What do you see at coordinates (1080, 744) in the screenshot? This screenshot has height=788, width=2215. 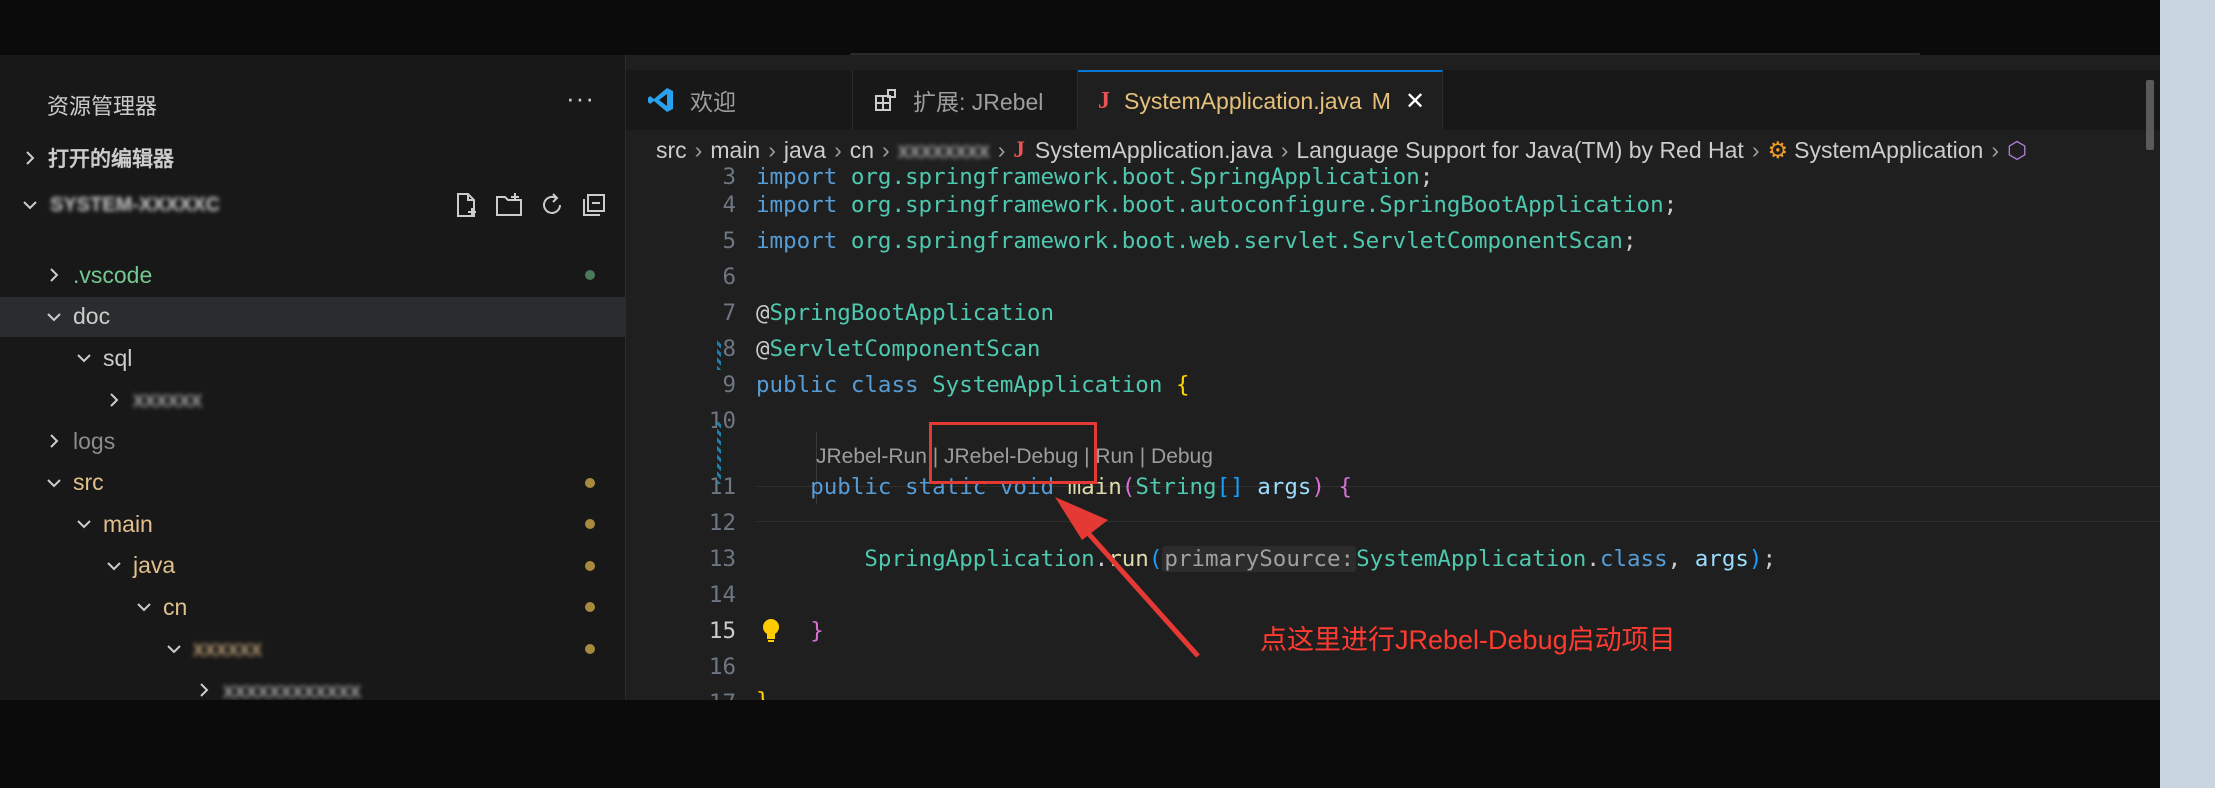 I see `bottom-bar` at bounding box center [1080, 744].